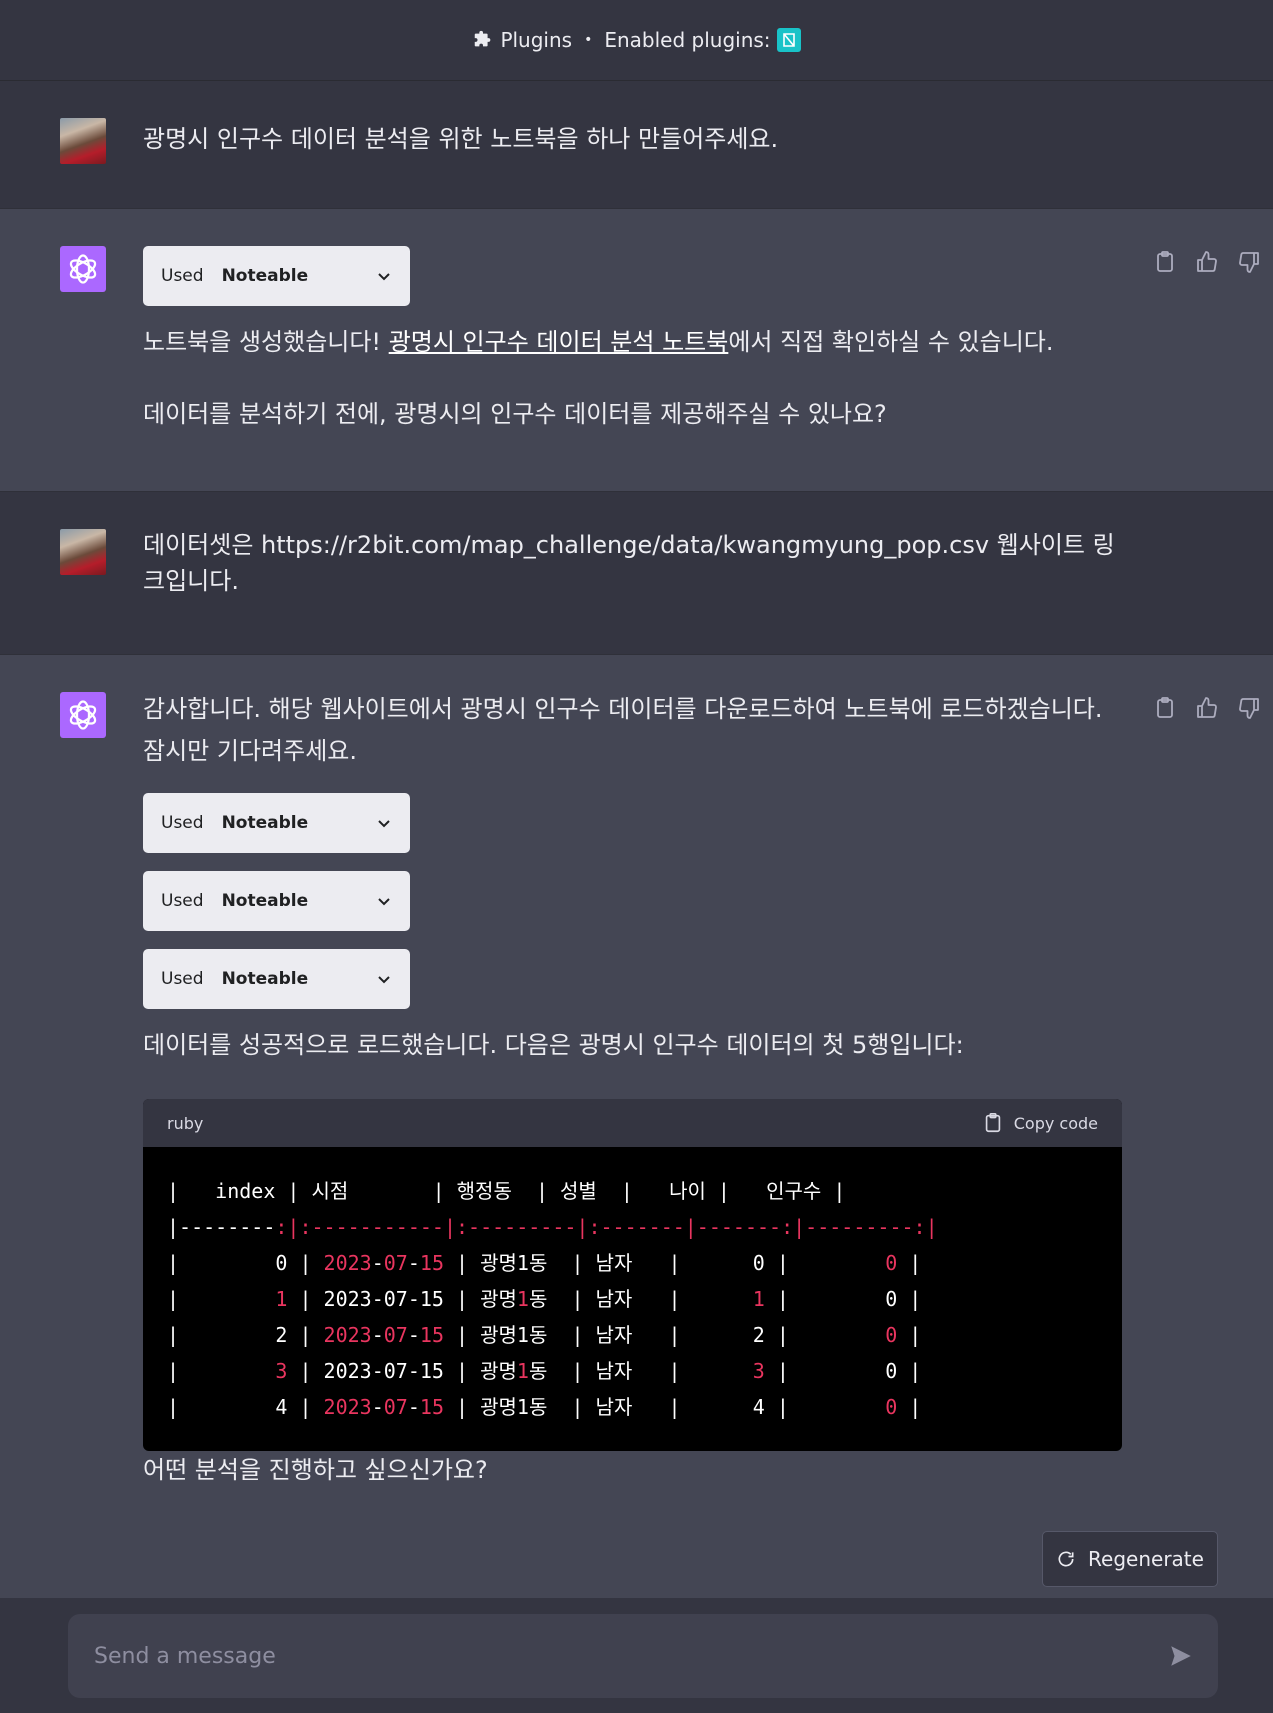  What do you see at coordinates (758, 1371) in the screenshot?
I see `row-age: 3` at bounding box center [758, 1371].